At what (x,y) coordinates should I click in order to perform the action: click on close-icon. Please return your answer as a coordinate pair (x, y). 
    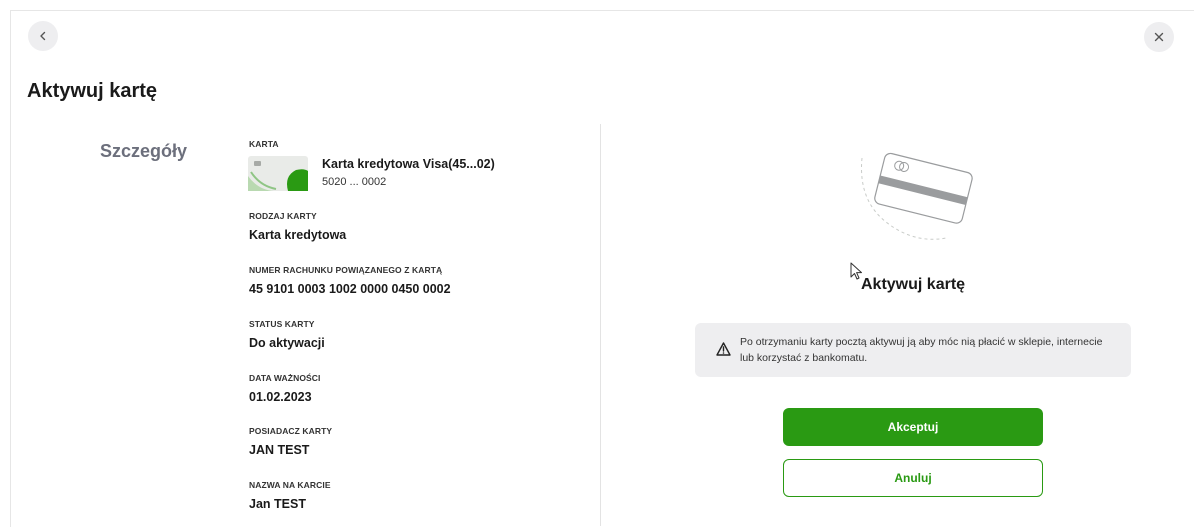
    Looking at the image, I should click on (1159, 37).